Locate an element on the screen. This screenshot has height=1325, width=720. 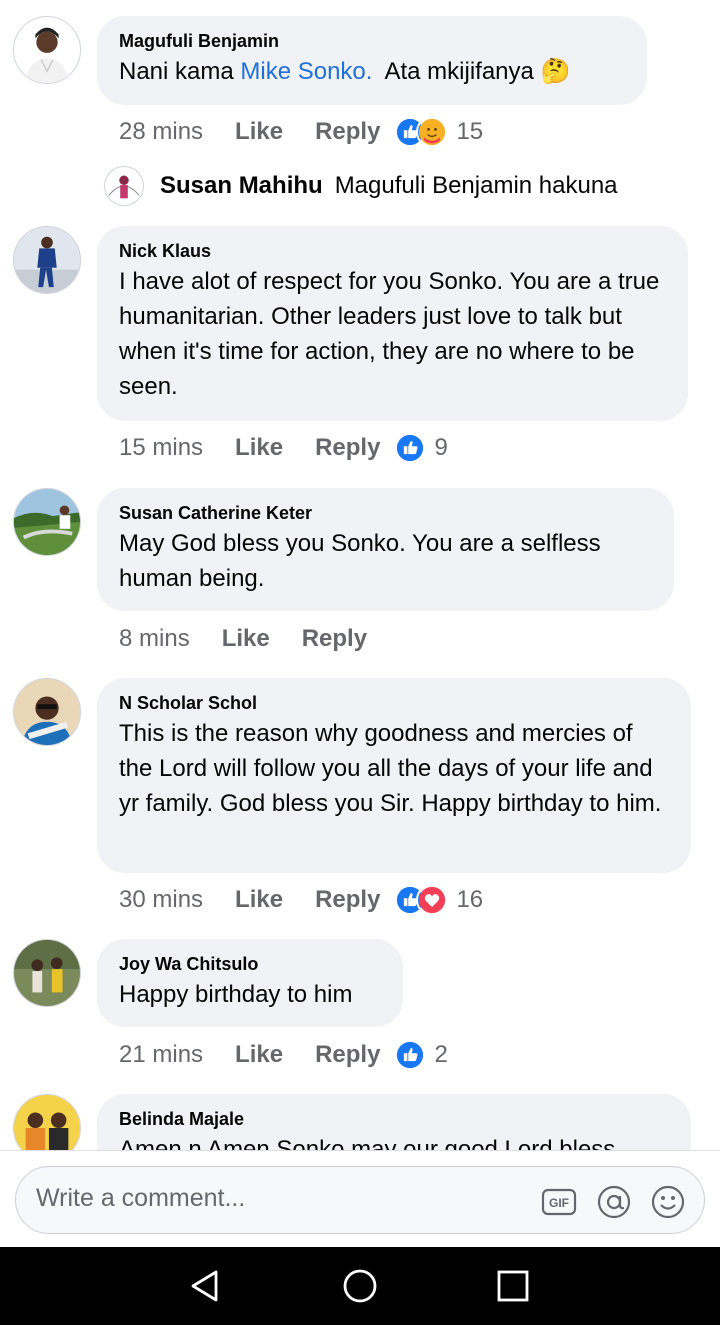
svg-text: GIF is located at coordinates (559, 1203).